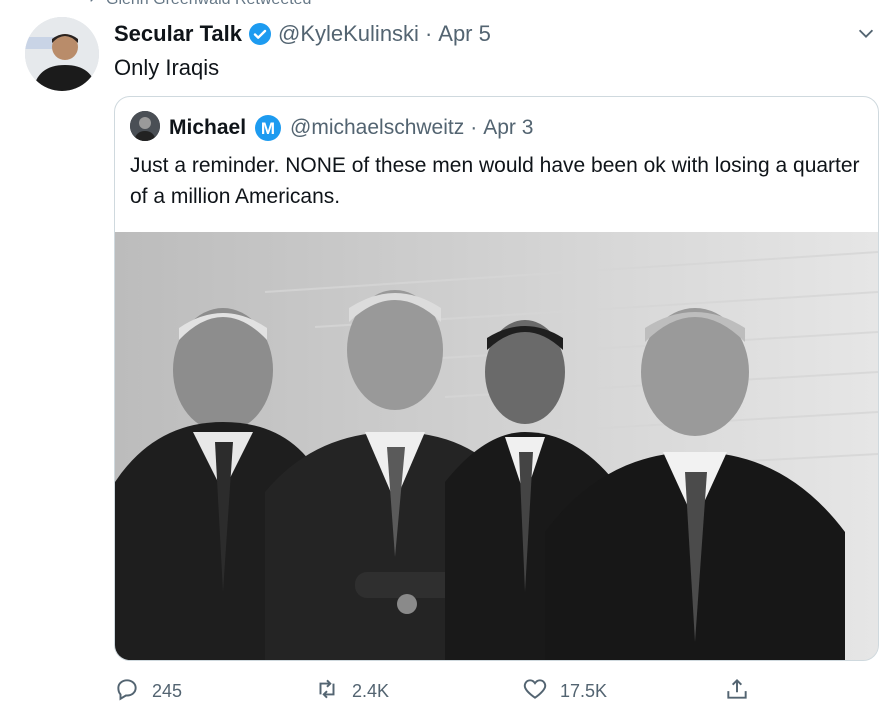 This screenshot has height=712, width=886. What do you see at coordinates (127, 691) in the screenshot?
I see `reply-icon` at bounding box center [127, 691].